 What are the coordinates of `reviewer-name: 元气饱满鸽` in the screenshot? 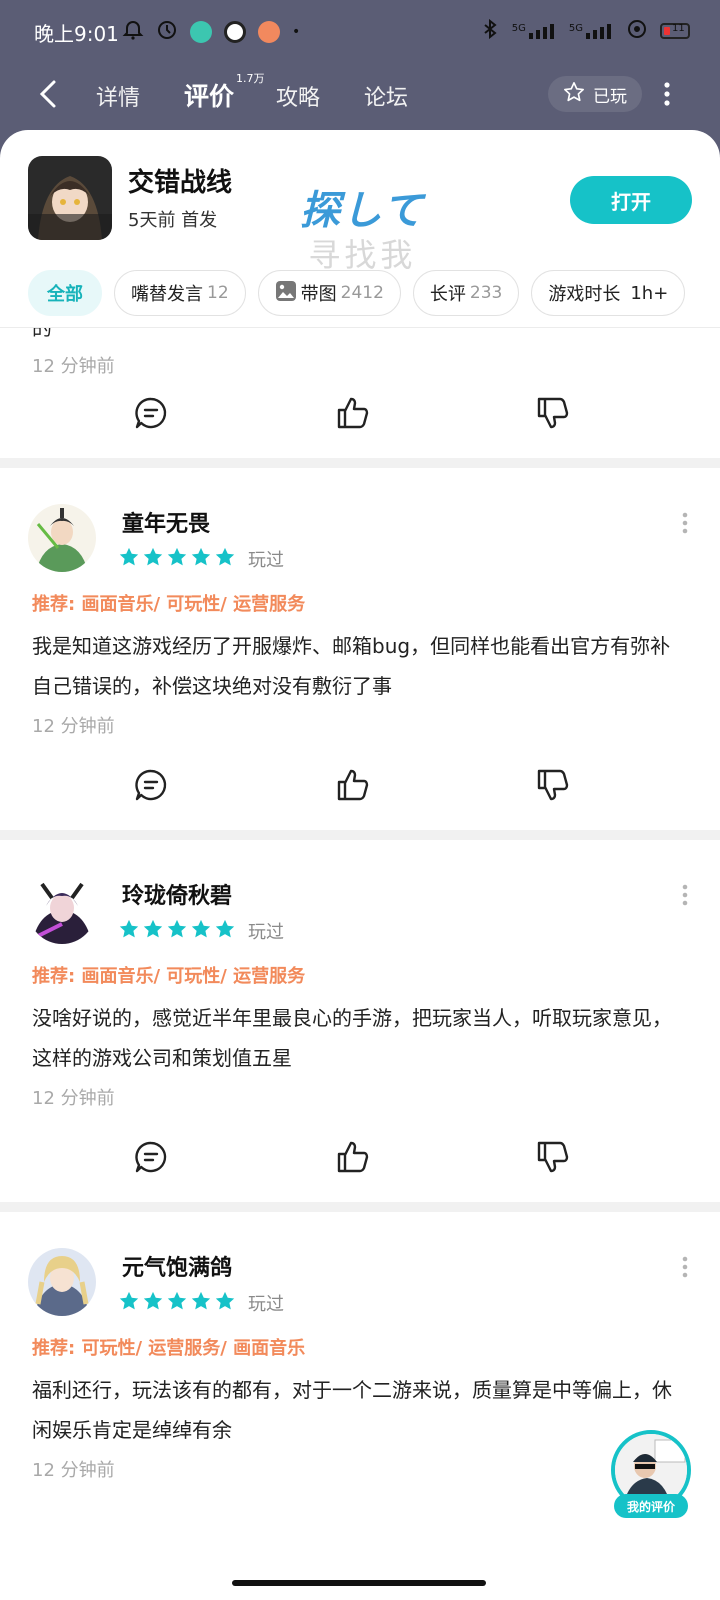 It's located at (177, 1266).